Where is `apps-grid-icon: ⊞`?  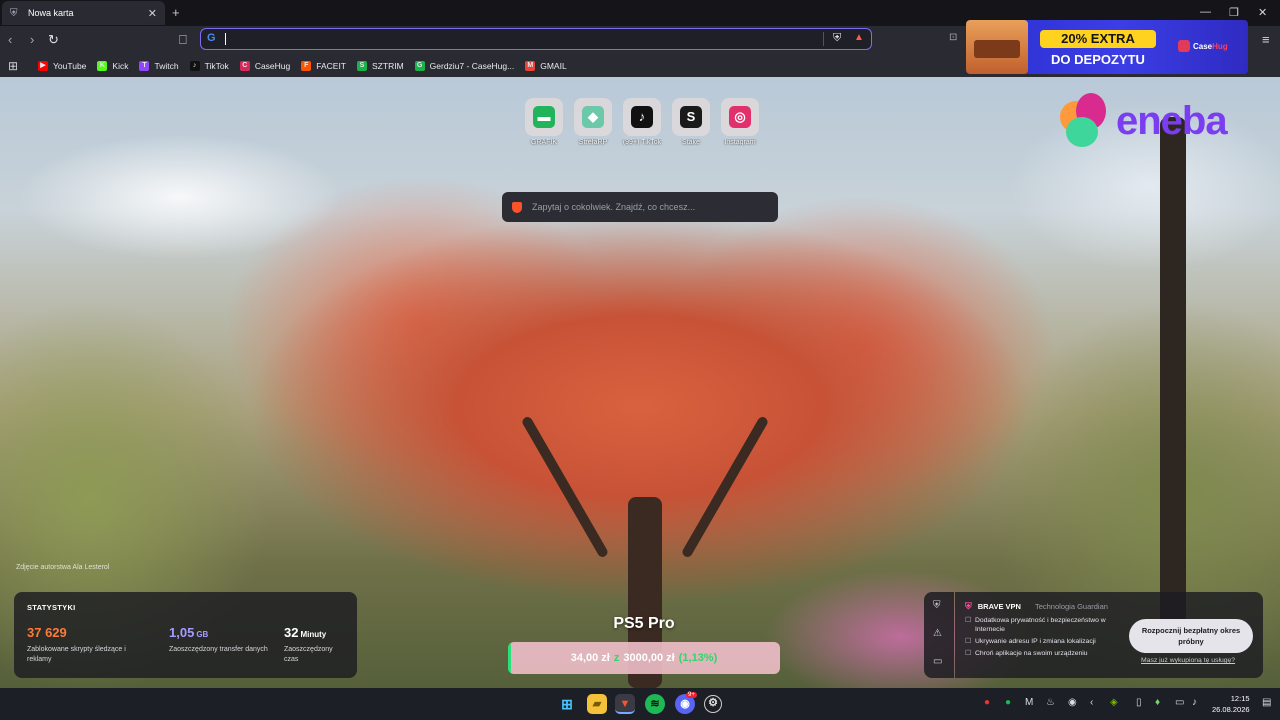
apps-grid-icon: ⊞ is located at coordinates (16, 66).